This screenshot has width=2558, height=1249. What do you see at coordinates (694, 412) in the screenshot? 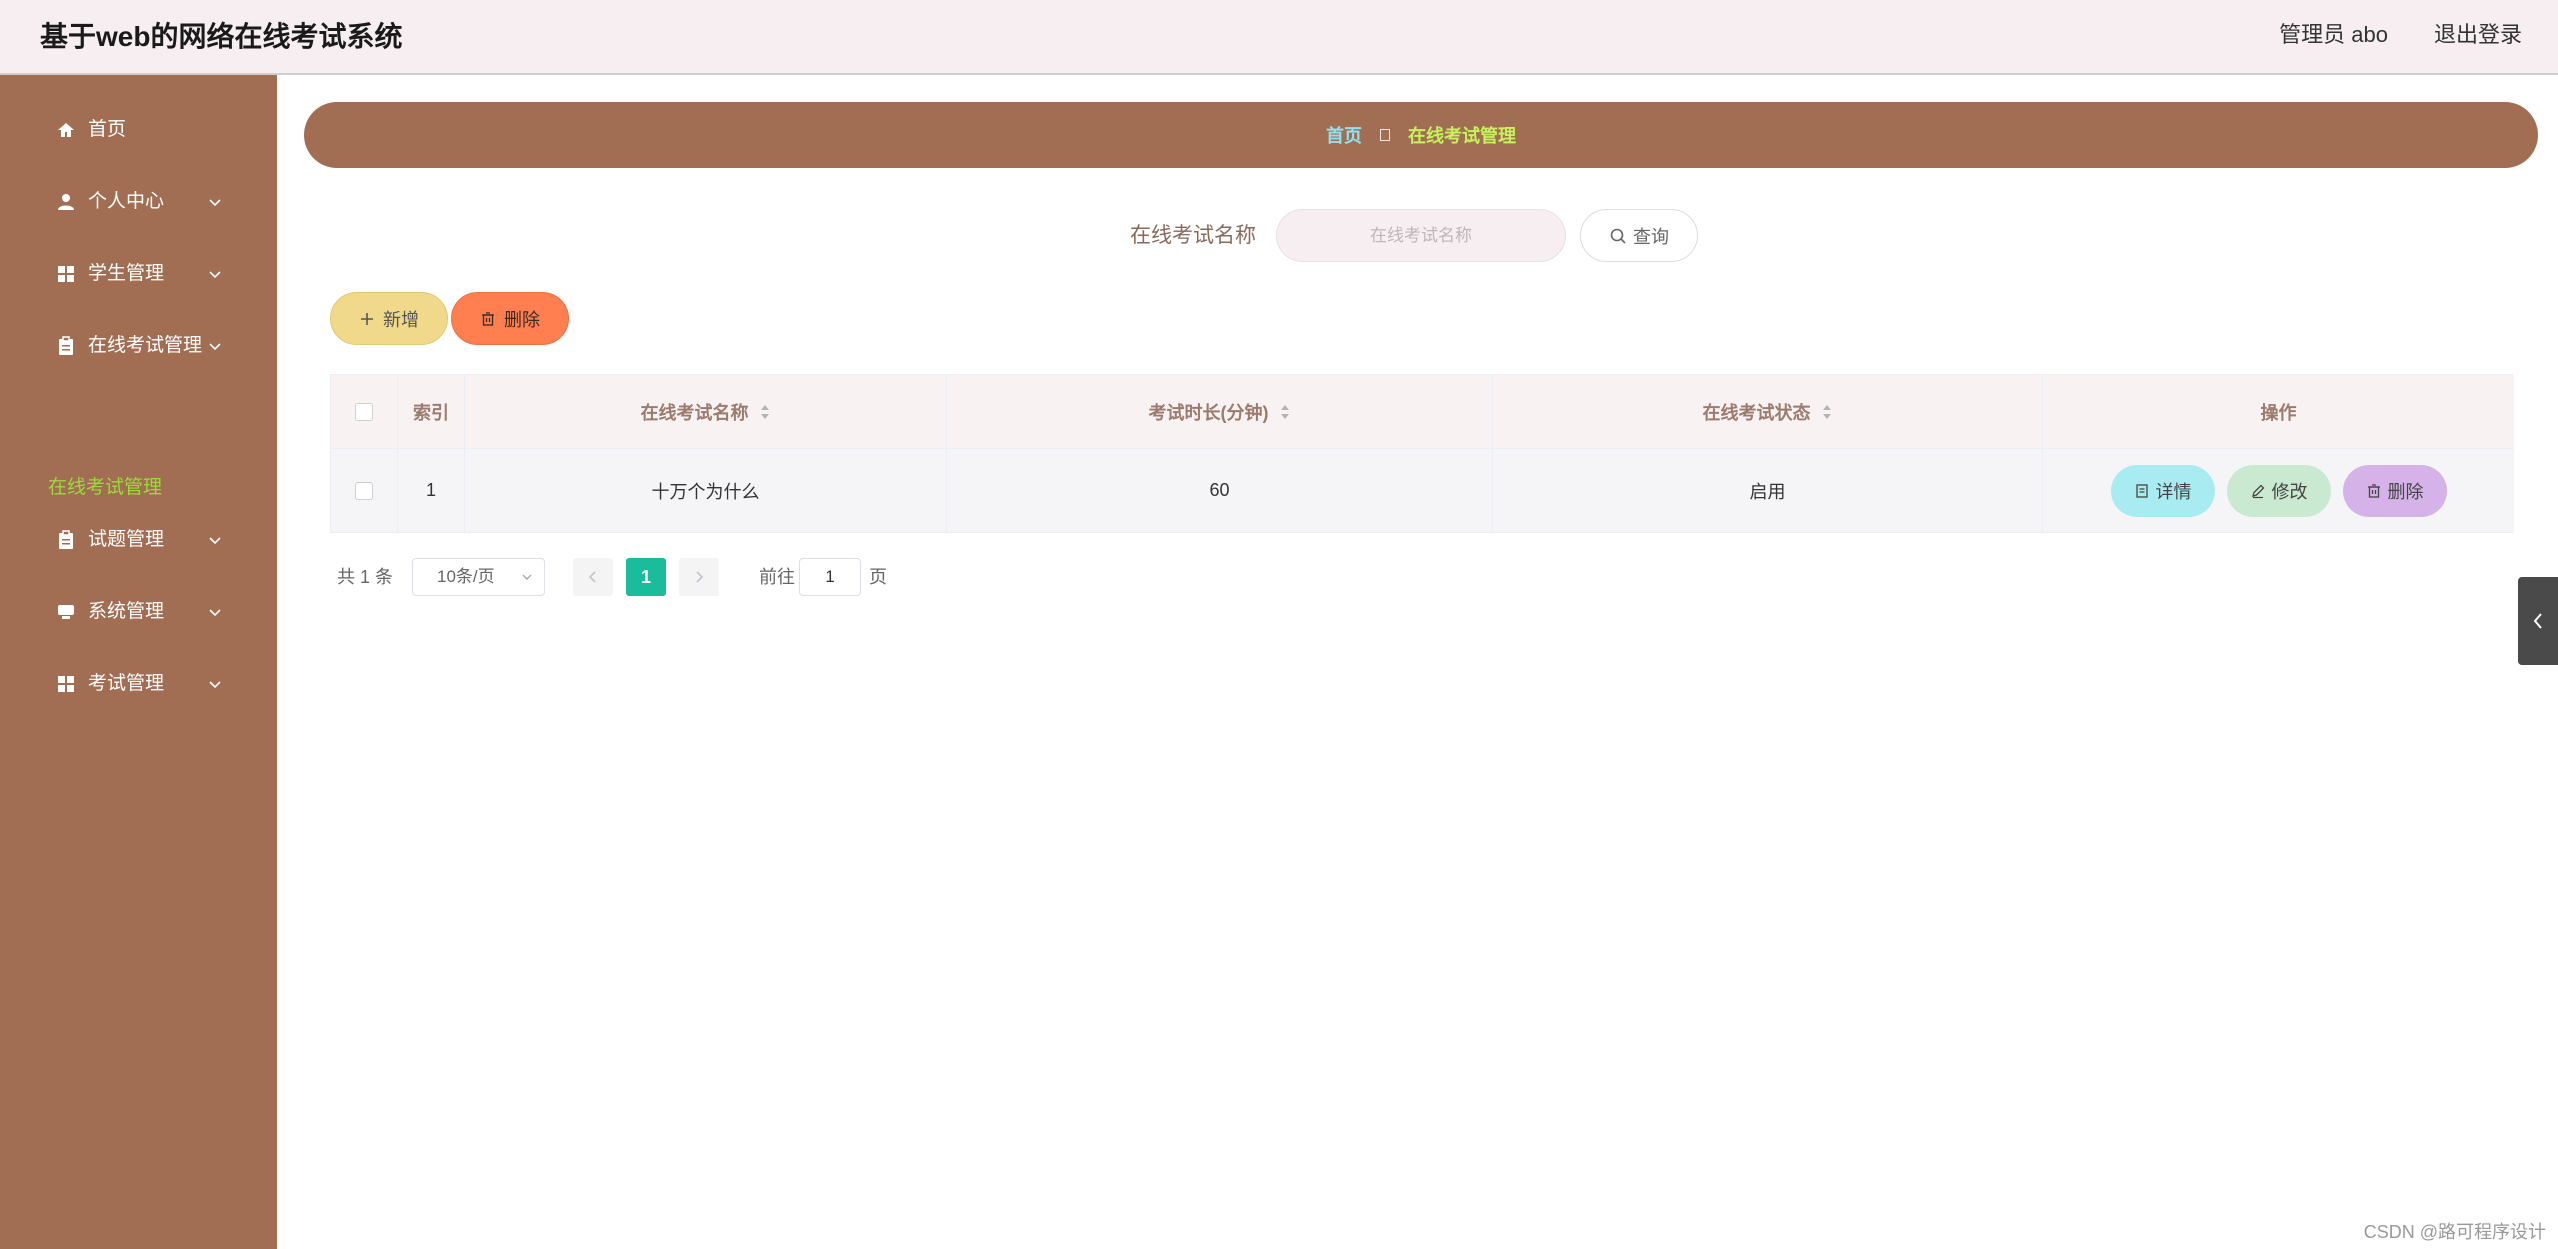
I see `column-header-label: 在线考试名称` at bounding box center [694, 412].